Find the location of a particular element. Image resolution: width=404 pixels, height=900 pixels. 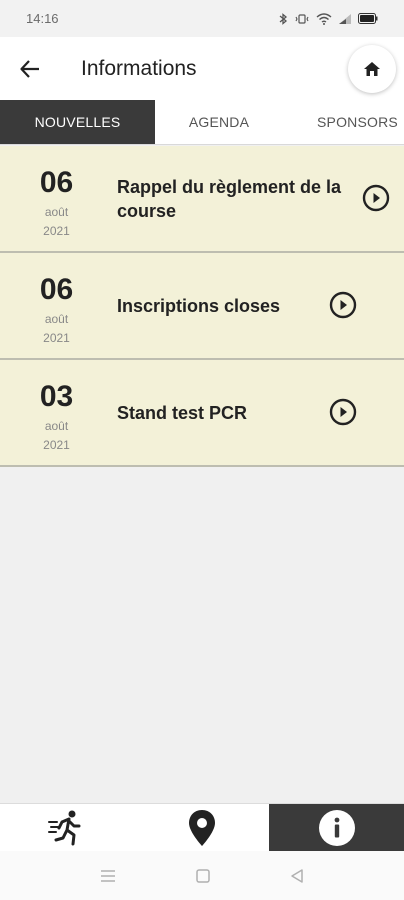

nav-map-button is located at coordinates (202, 827).